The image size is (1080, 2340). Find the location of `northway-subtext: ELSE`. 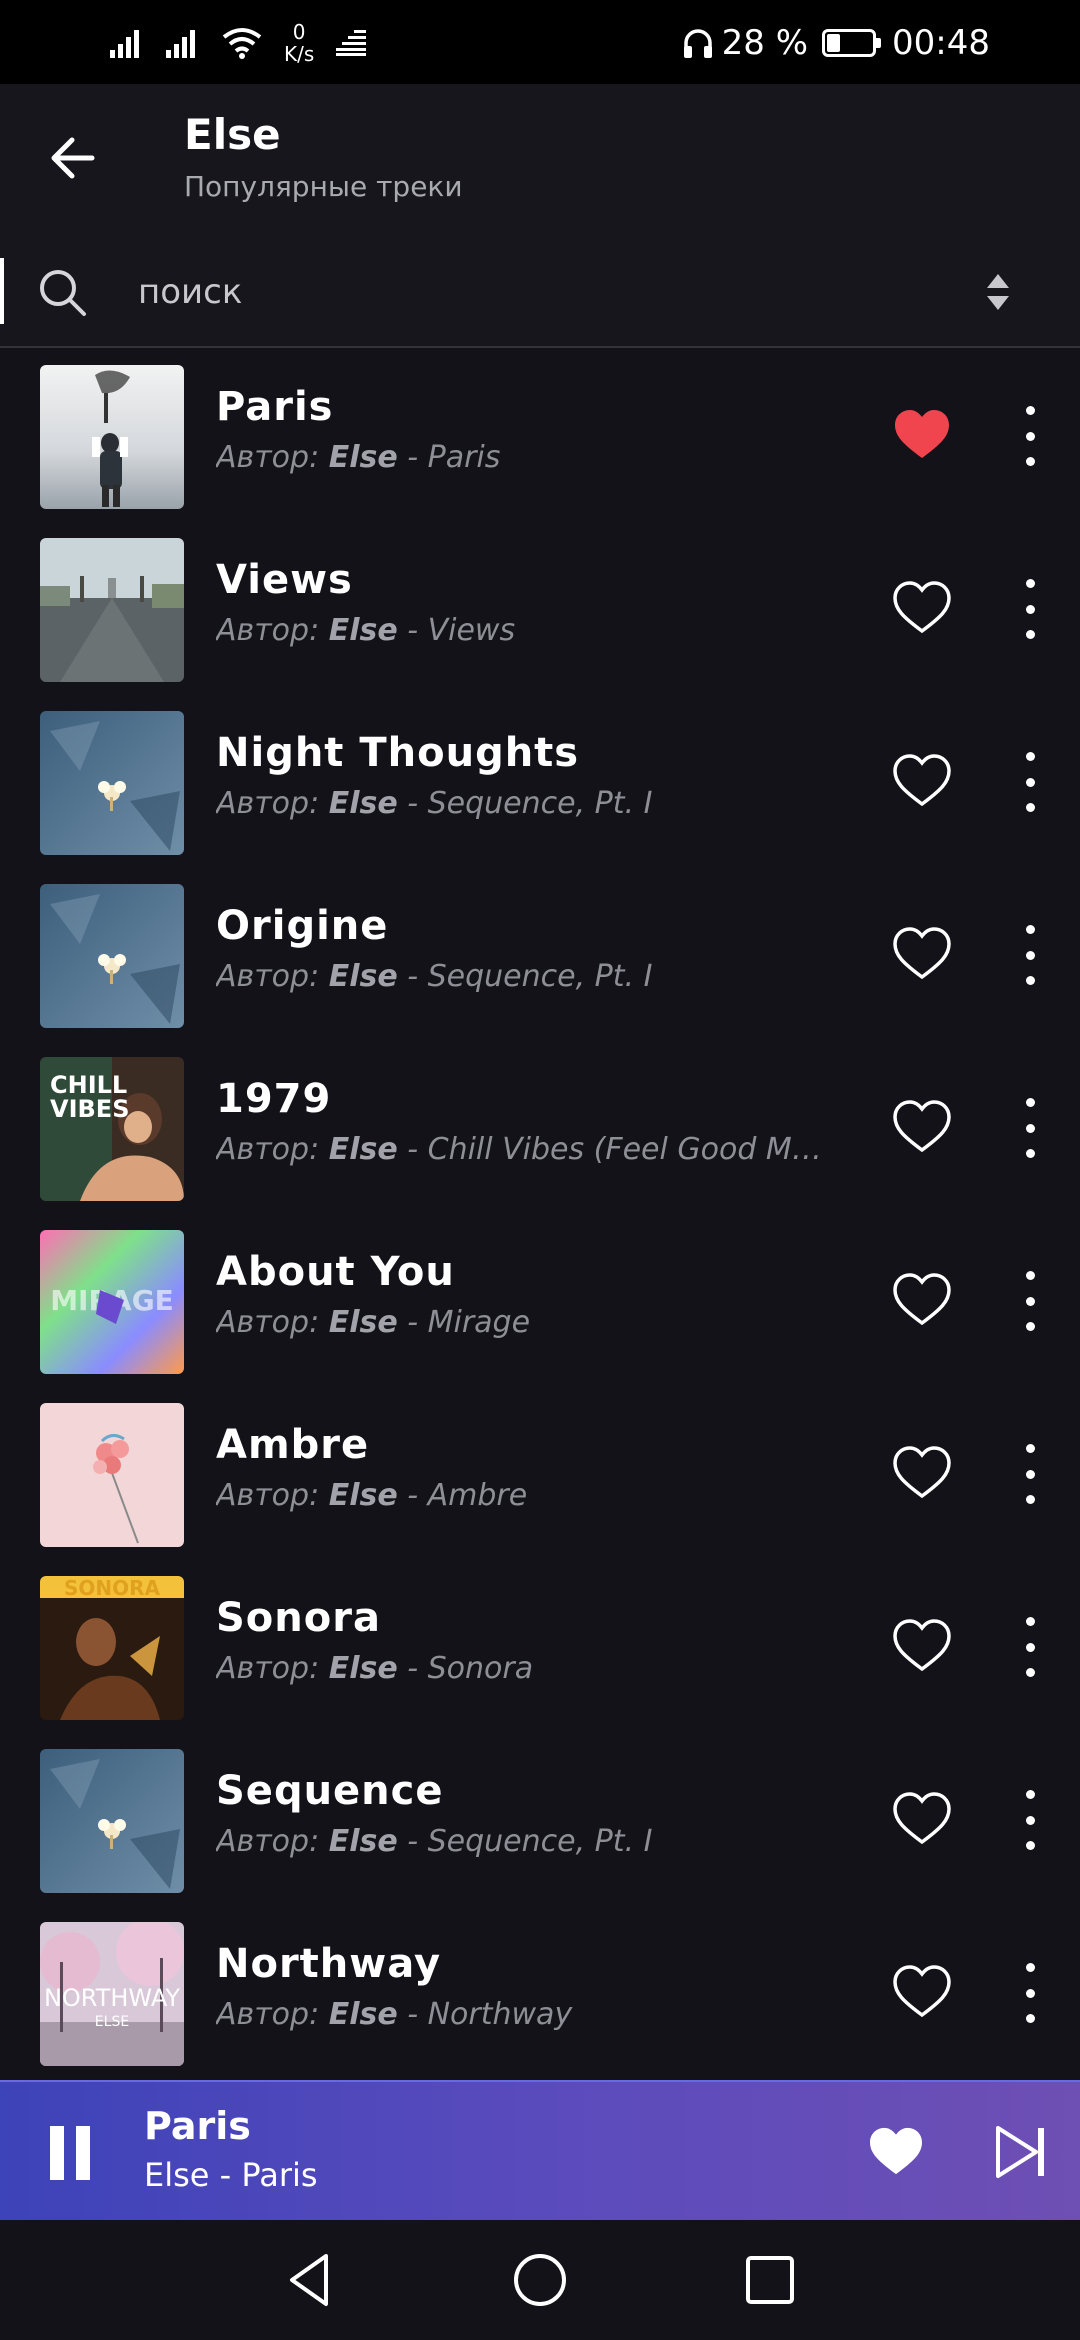

northway-subtext: ELSE is located at coordinates (112, 2022).